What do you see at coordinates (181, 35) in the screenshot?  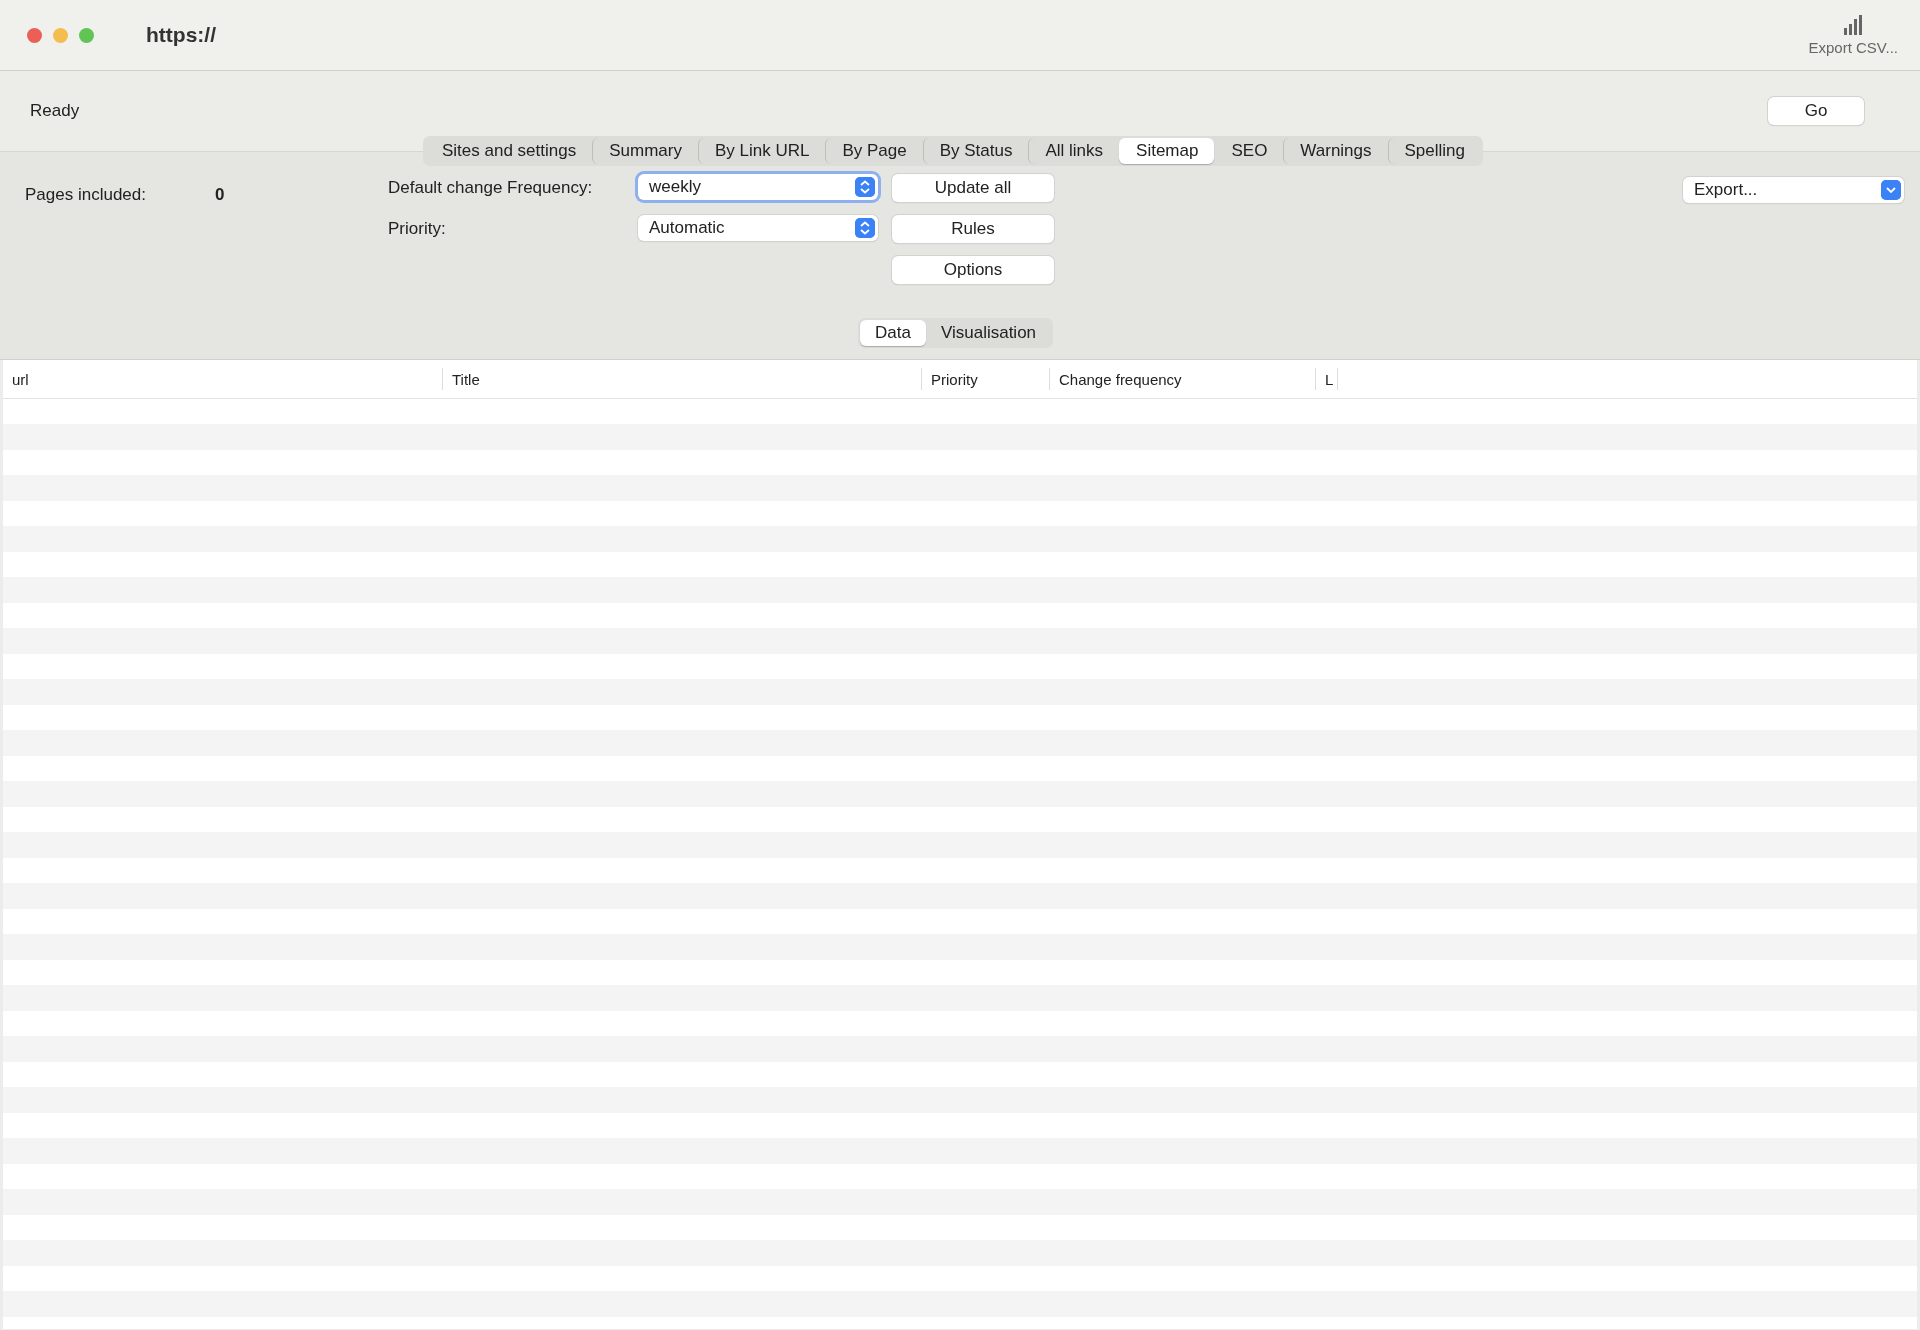 I see `window-title: https://` at bounding box center [181, 35].